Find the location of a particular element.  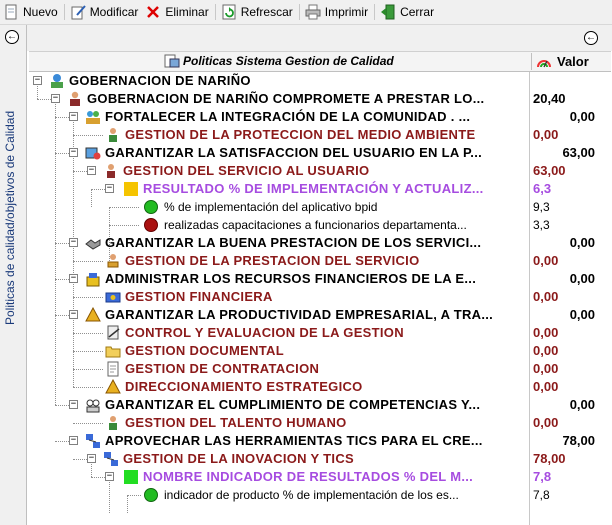

node-label: % de implementación del aplicativo bpid is located at coordinates (271, 207).